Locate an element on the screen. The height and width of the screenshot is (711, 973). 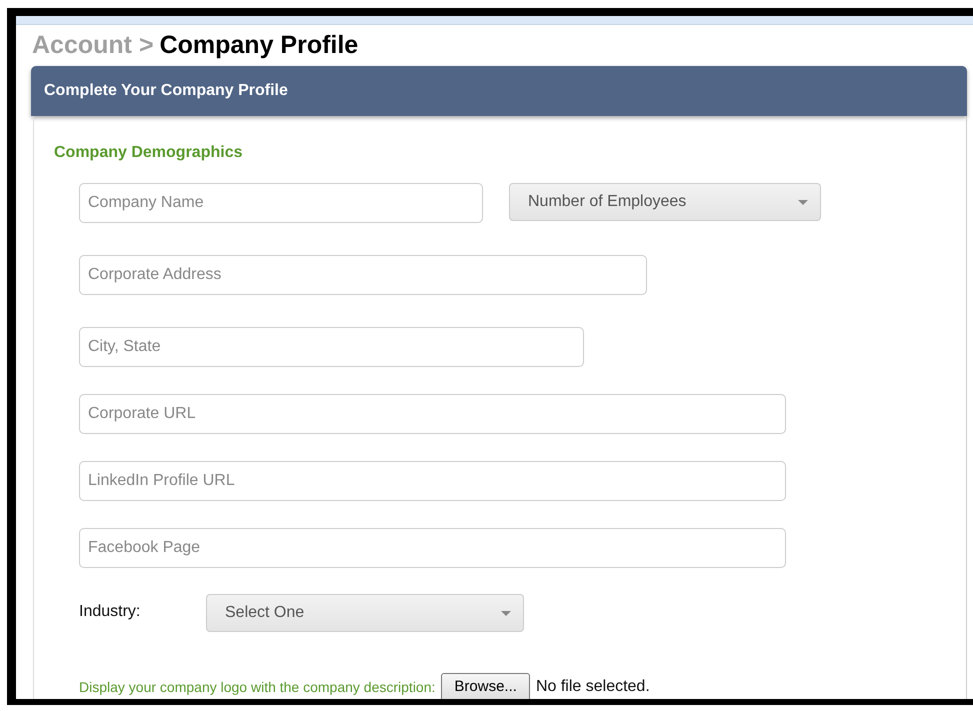
dropdown: Select One is located at coordinates (365, 613).